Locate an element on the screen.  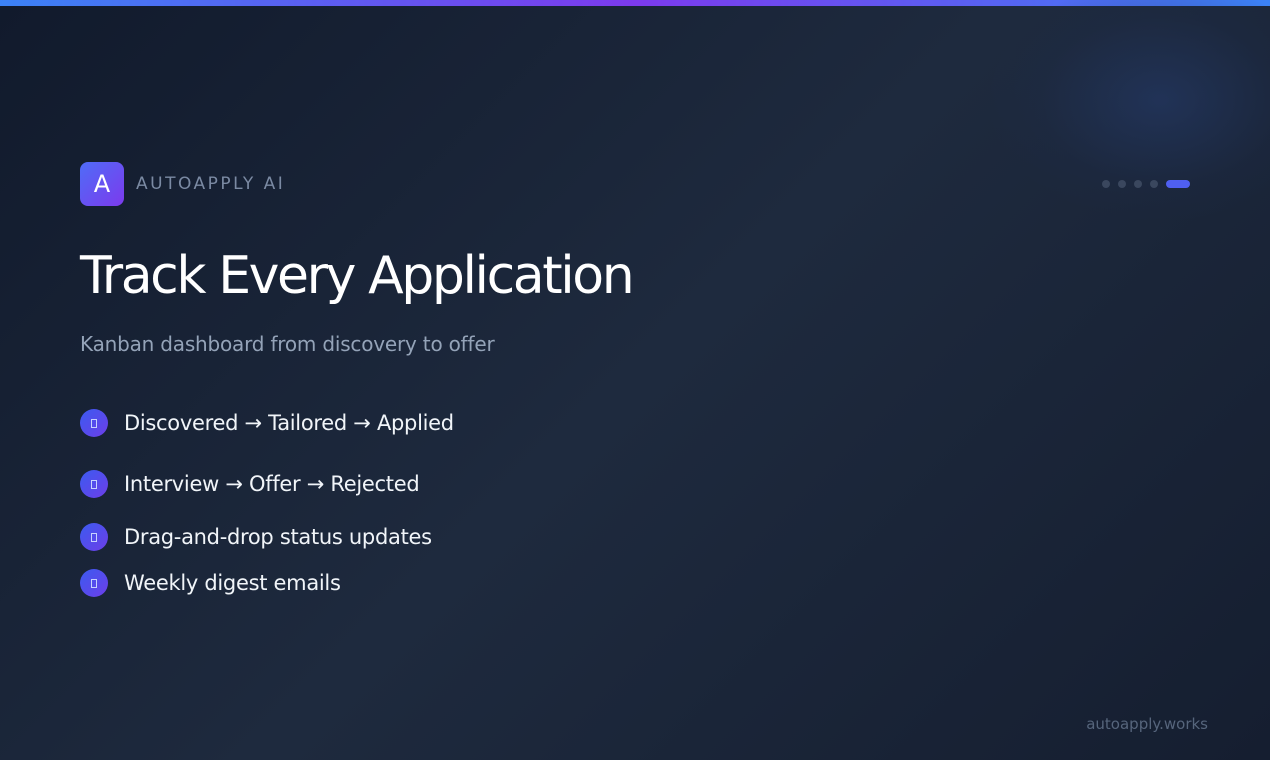
feature-text: Discovered → Tailored → Applied is located at coordinates (289, 423).